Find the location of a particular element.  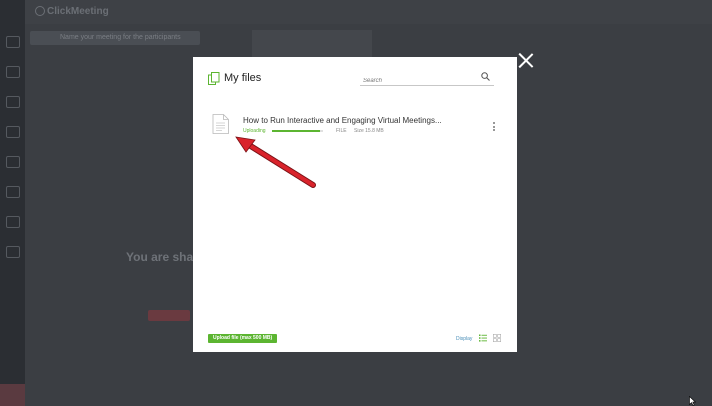

search-input is located at coordinates (416, 81).